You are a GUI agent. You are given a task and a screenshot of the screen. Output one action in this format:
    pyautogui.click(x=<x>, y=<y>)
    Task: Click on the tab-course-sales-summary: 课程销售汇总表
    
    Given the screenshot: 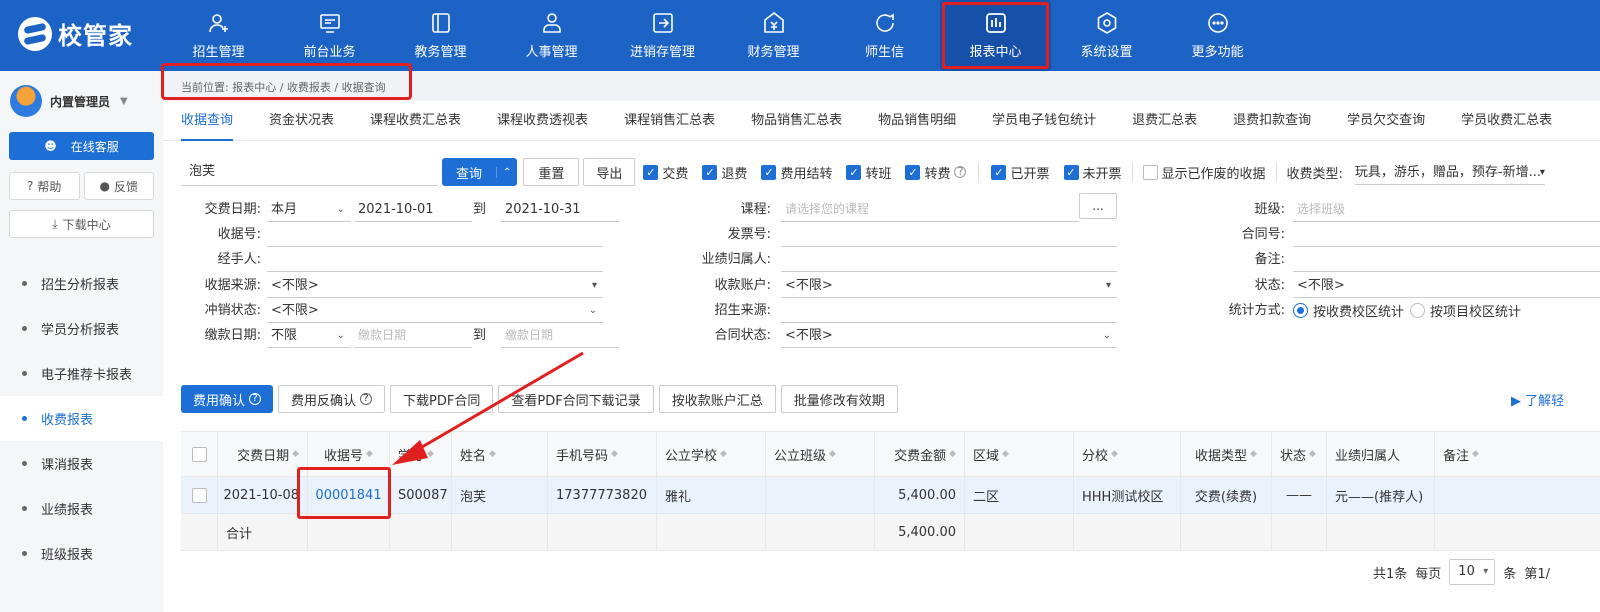 What is the action you would take?
    pyautogui.click(x=669, y=121)
    